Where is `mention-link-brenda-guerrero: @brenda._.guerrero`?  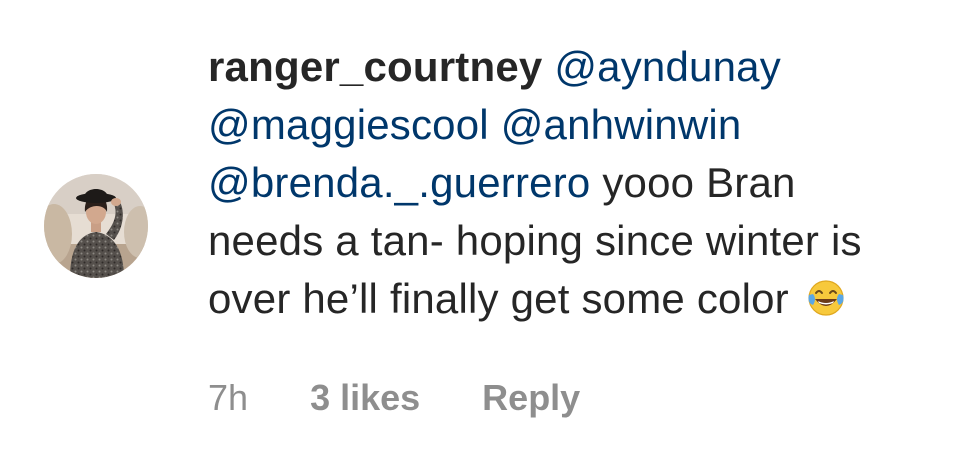
mention-link-brenda-guerrero: @brenda._.guerrero is located at coordinates (399, 182).